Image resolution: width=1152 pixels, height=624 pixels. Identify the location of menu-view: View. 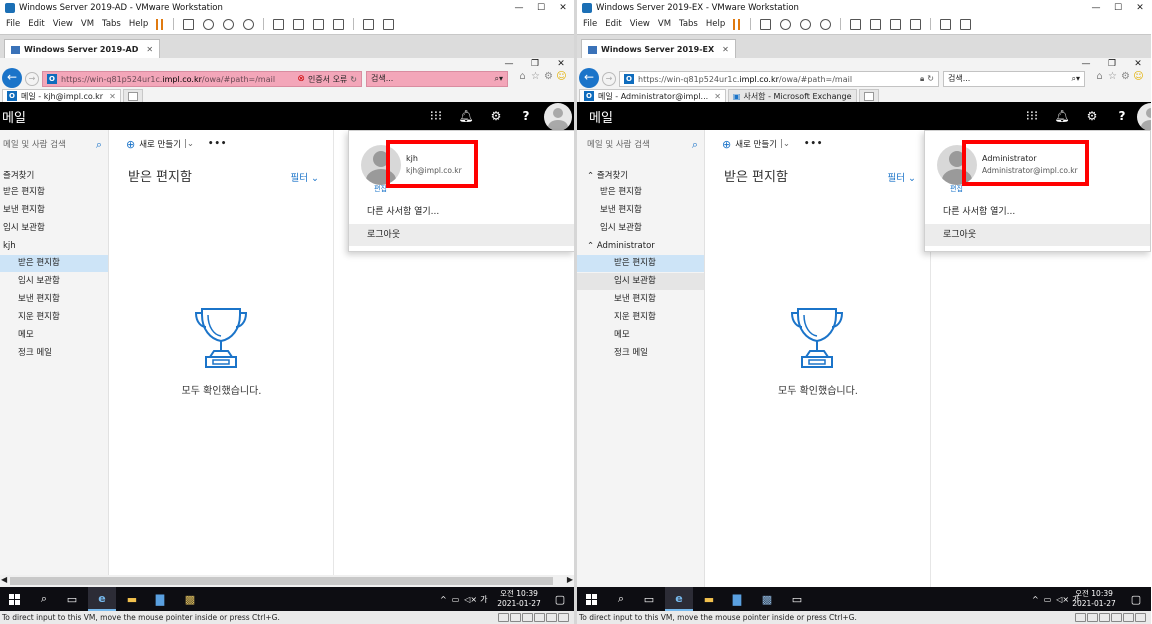
(640, 24).